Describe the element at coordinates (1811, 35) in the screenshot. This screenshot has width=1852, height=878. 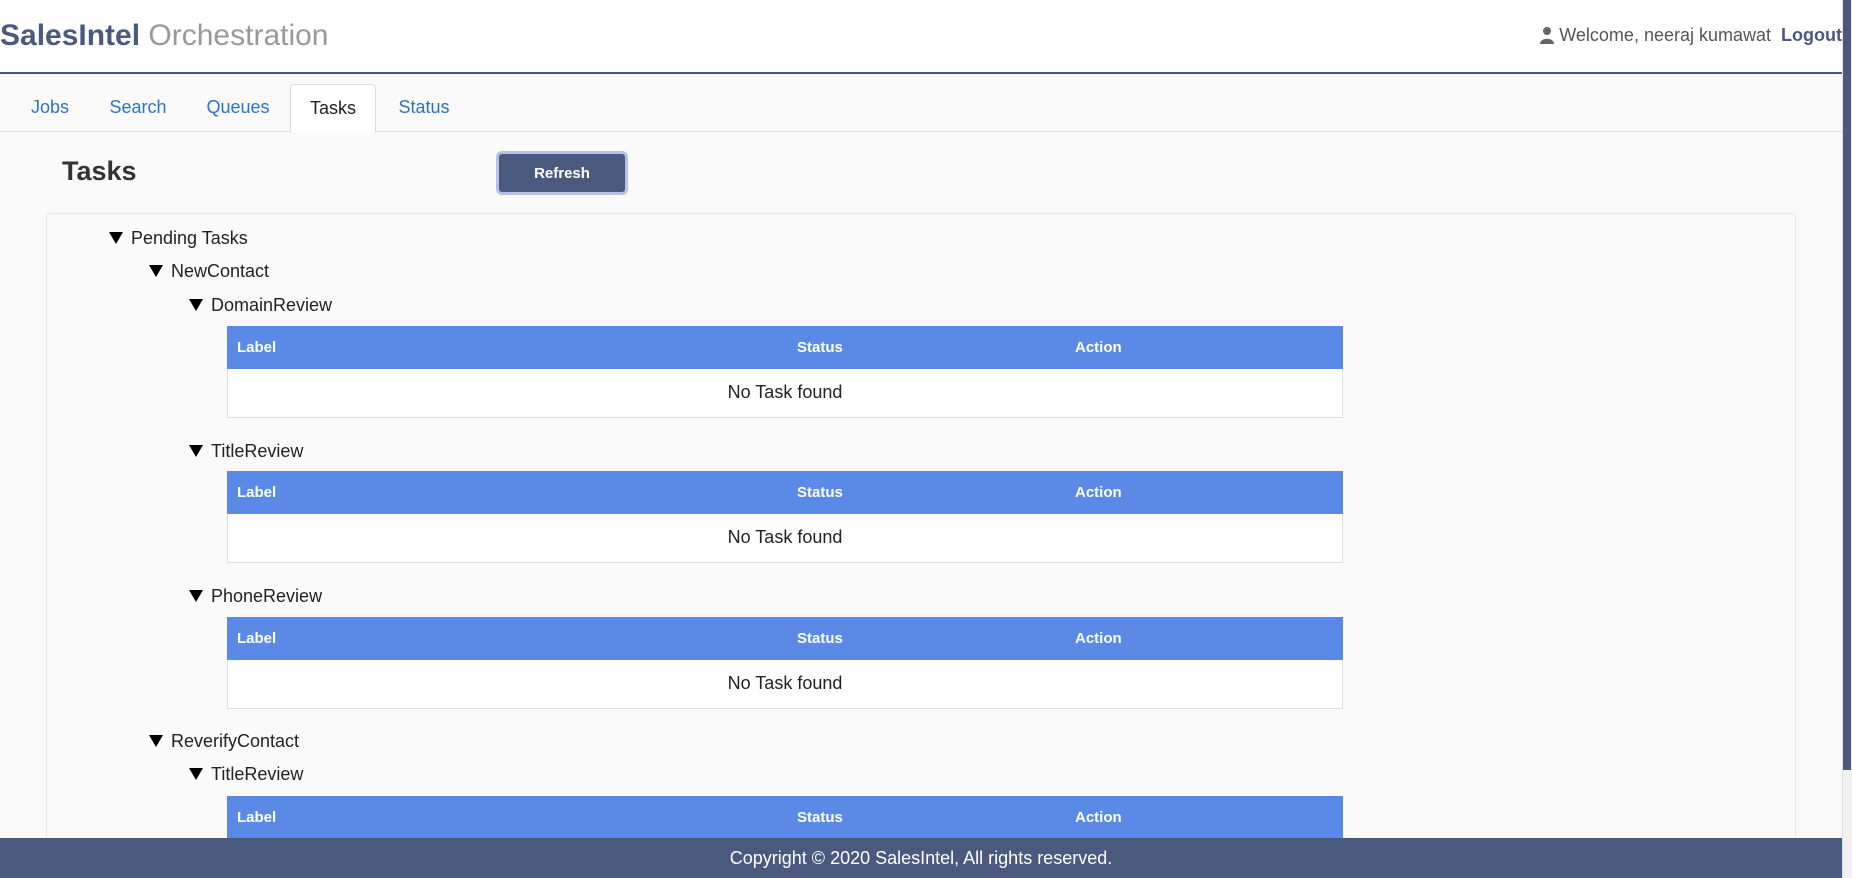
I see `logout-link: Logout` at that location.